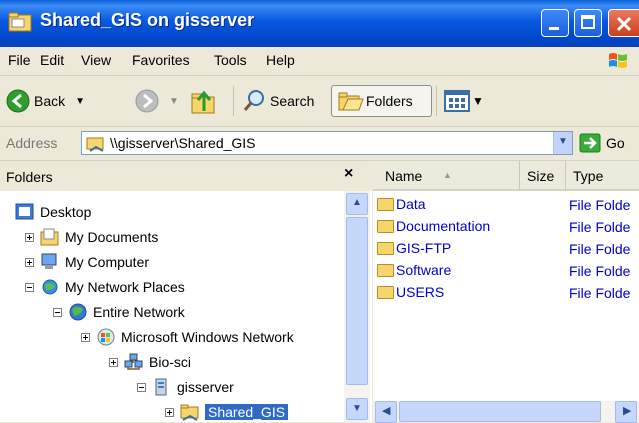 This screenshot has width=639, height=423. What do you see at coordinates (386, 412) in the screenshot?
I see `scroll-left-button: ◀` at bounding box center [386, 412].